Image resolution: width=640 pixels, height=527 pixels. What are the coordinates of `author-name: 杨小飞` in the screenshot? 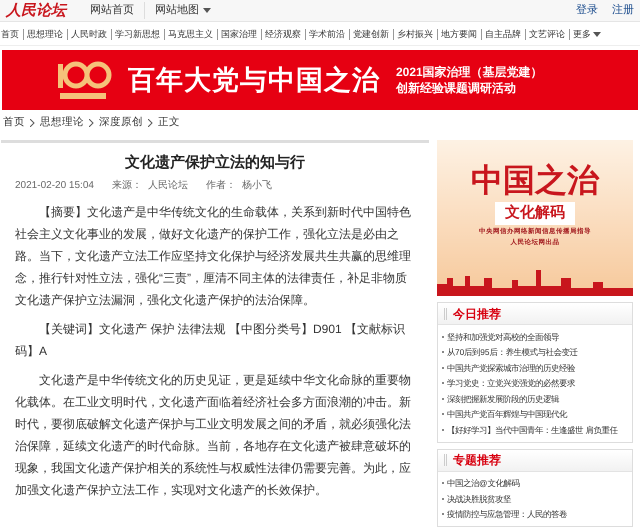 It's located at (257, 185).